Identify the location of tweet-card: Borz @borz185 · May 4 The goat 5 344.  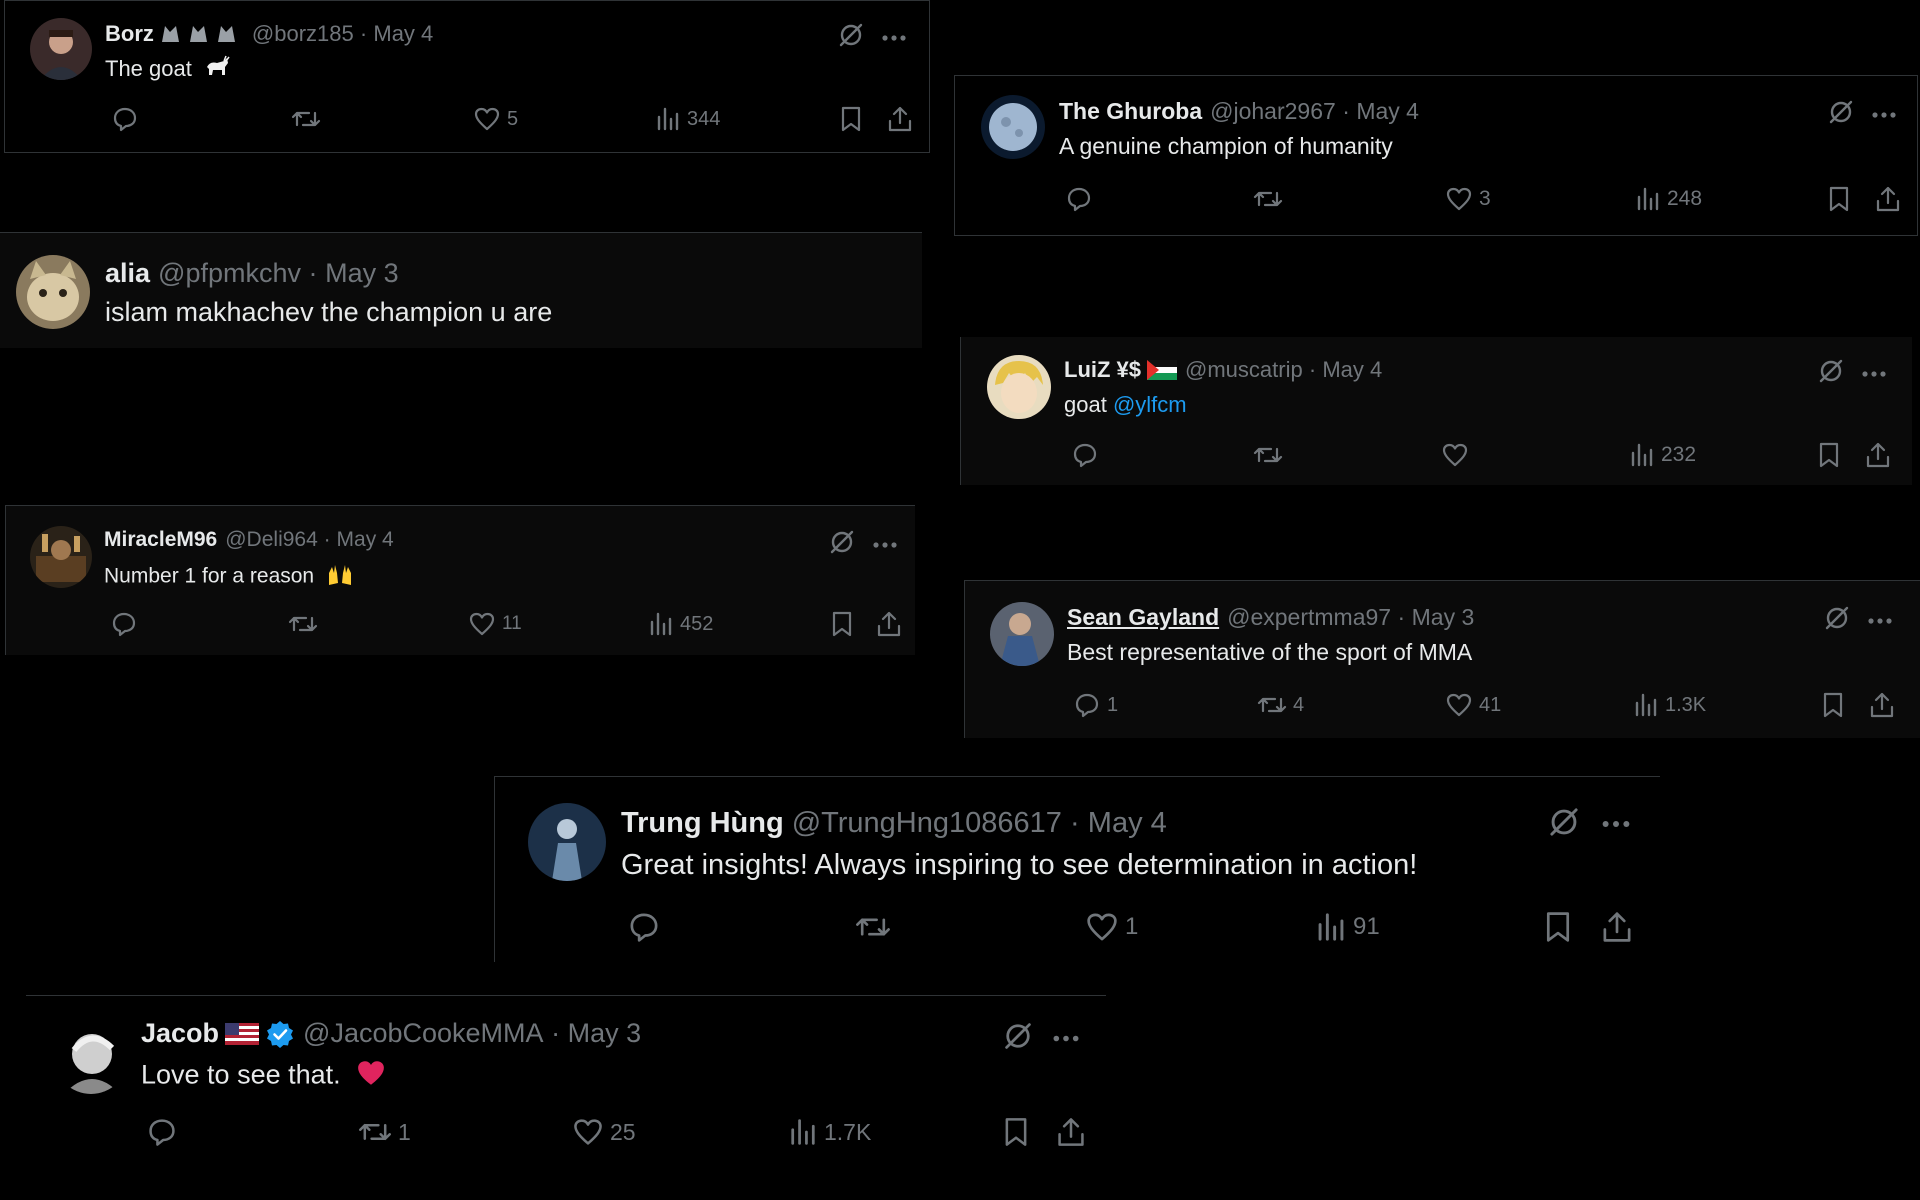
(467, 76).